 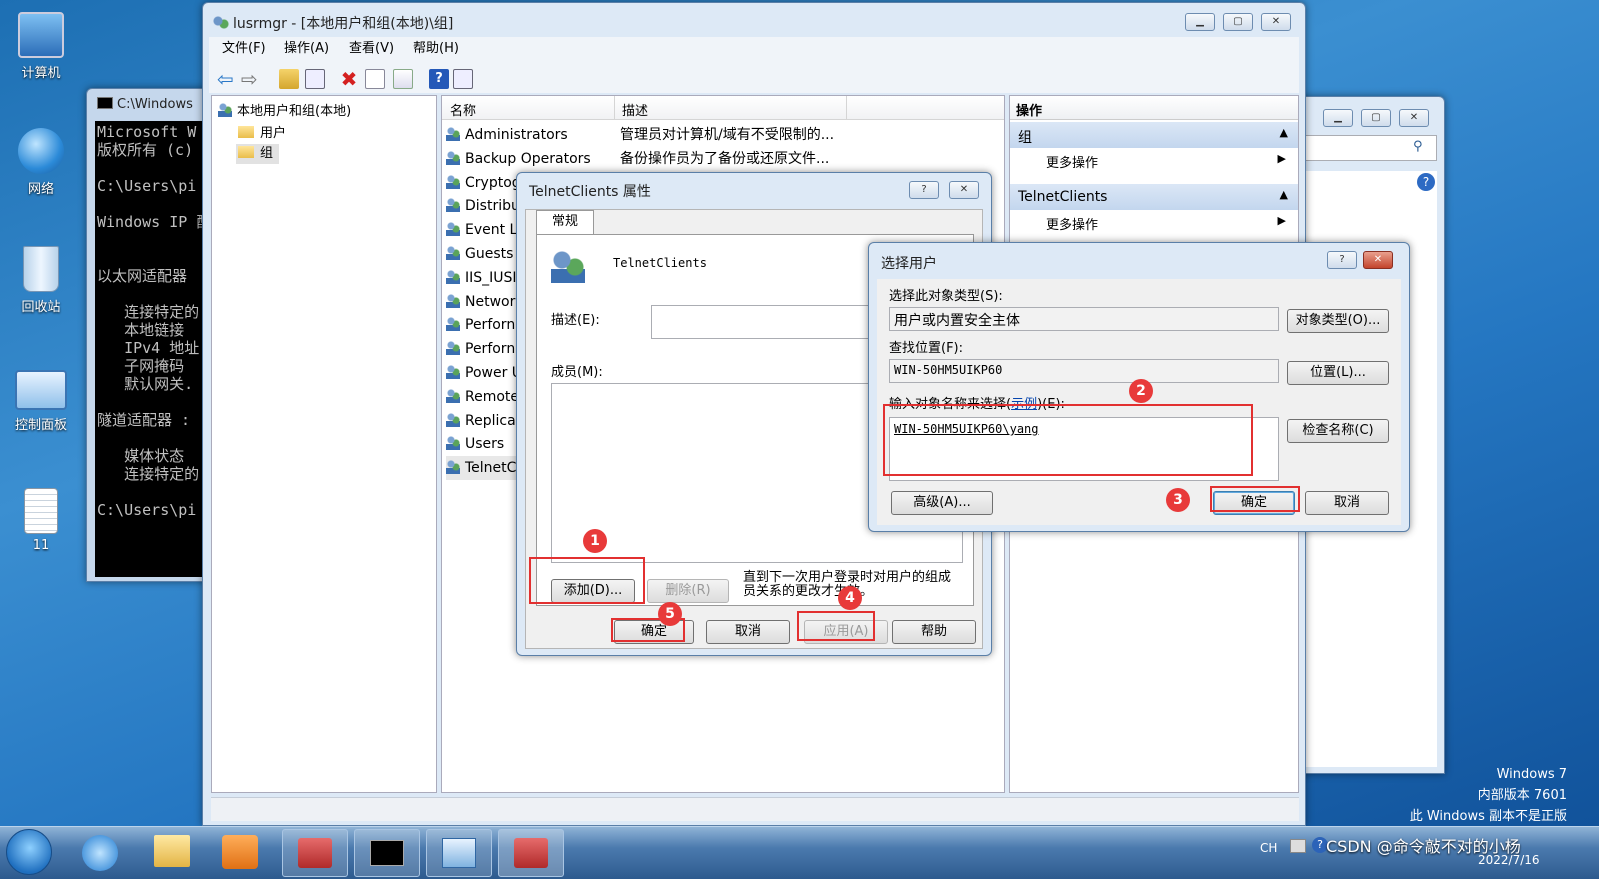 What do you see at coordinates (463, 109) in the screenshot?
I see `column-name: 名称` at bounding box center [463, 109].